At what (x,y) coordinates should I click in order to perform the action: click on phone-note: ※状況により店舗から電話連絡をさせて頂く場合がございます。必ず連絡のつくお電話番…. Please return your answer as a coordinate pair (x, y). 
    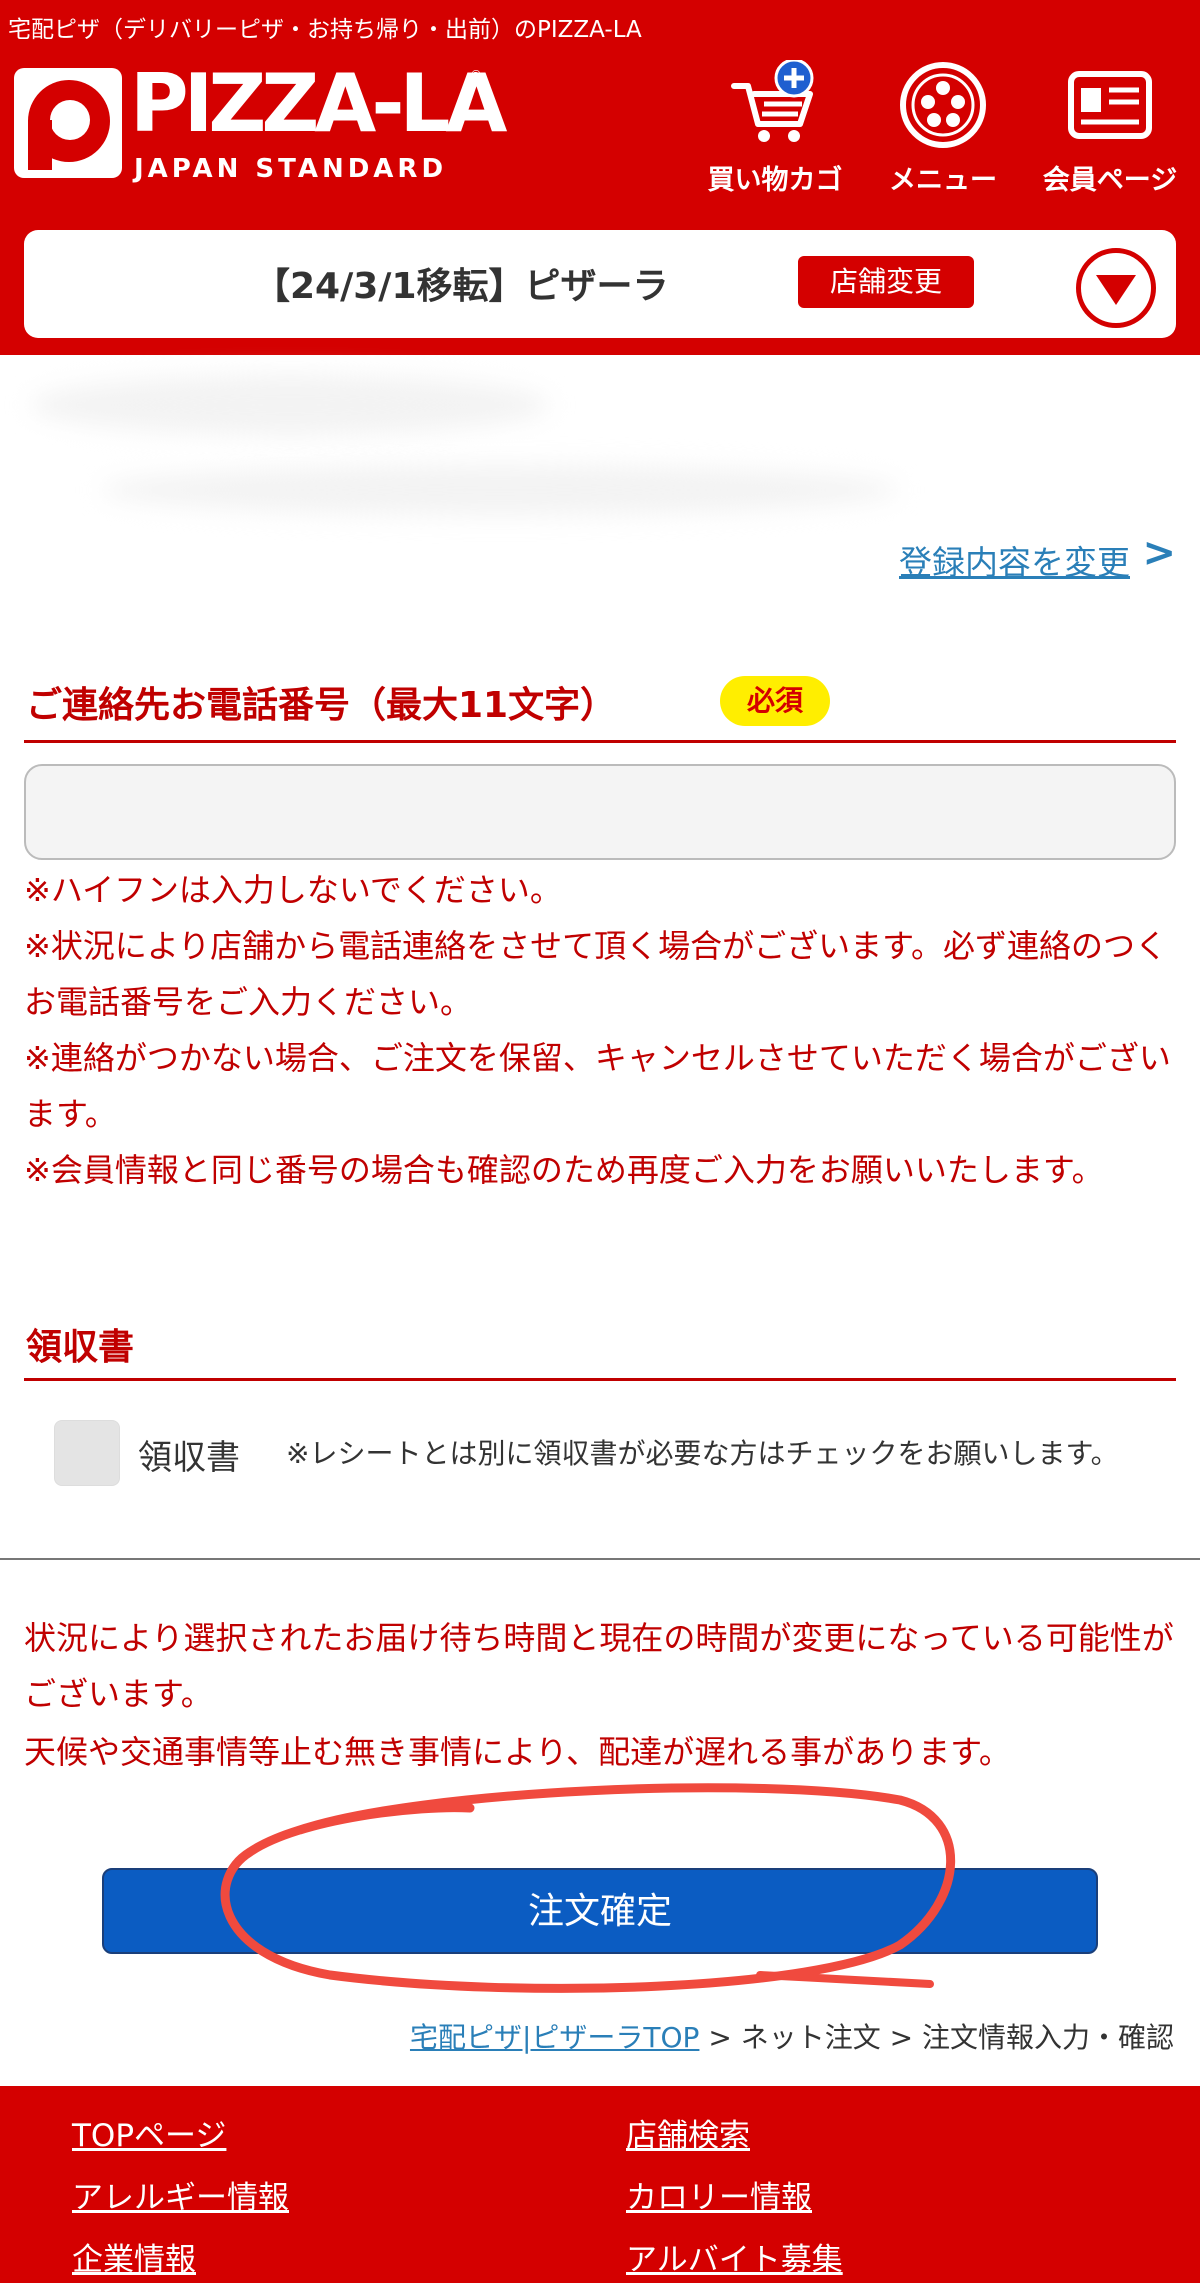
    Looking at the image, I should click on (595, 974).